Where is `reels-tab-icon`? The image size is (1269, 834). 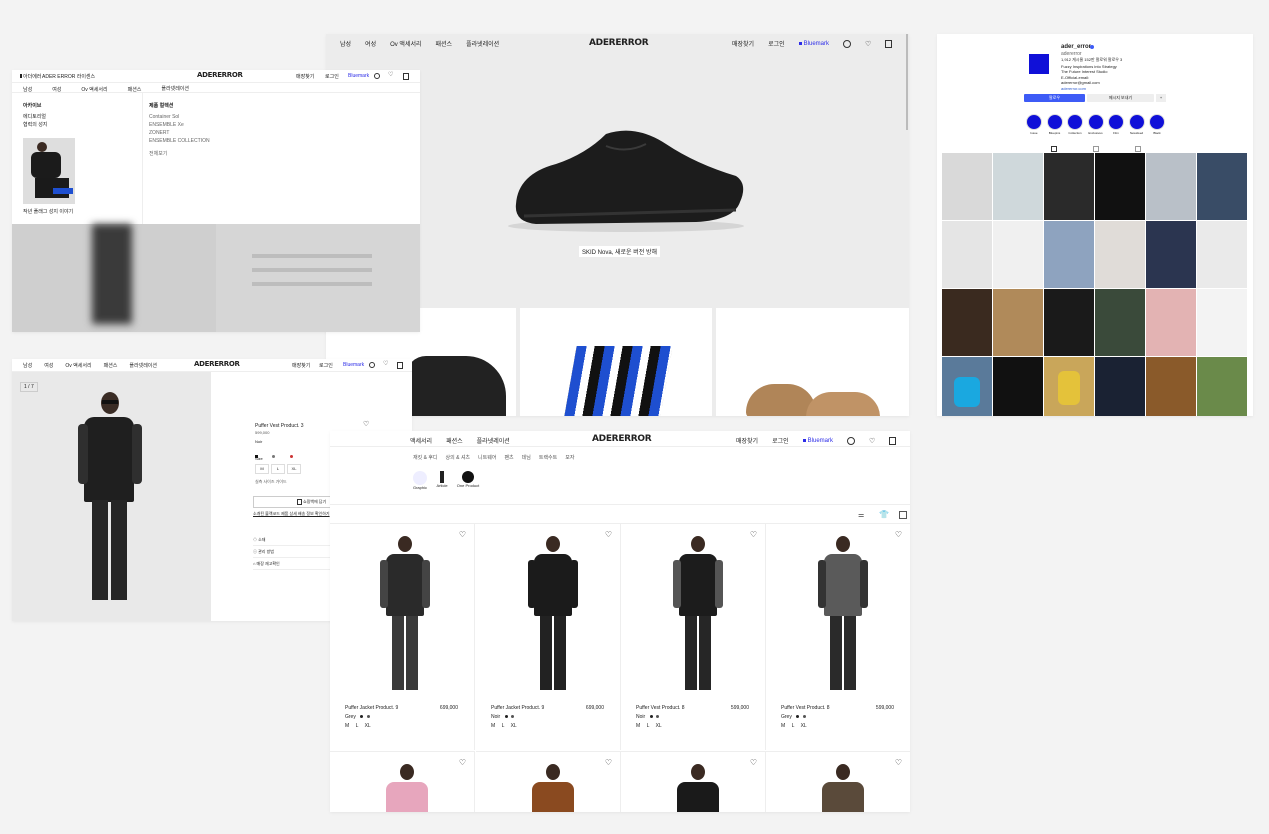 reels-tab-icon is located at coordinates (1096, 149).